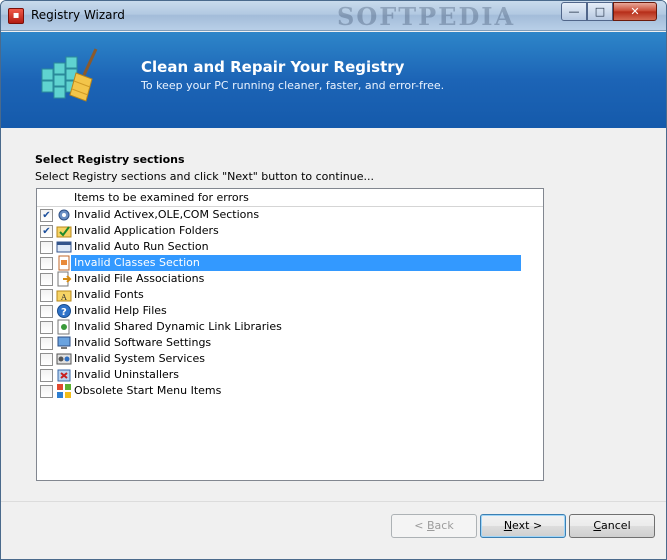 Image resolution: width=667 pixels, height=560 pixels. I want to click on app-icon: ▪, so click(16, 16).